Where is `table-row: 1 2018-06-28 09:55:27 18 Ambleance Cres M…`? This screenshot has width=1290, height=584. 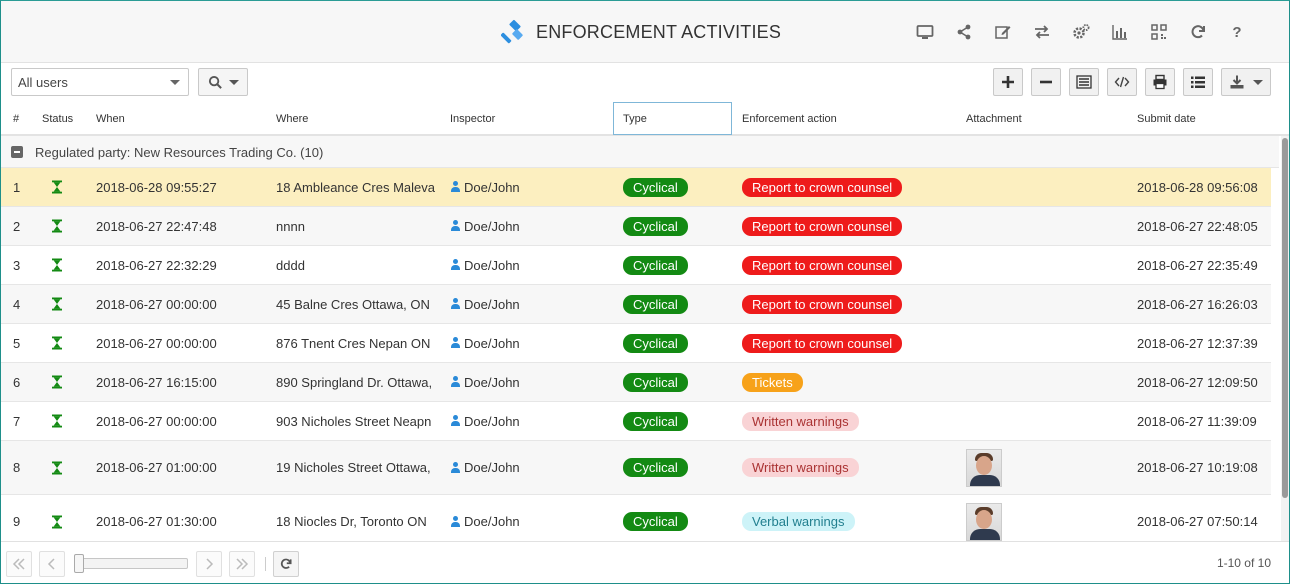
table-row: 1 2018-06-28 09:55:27 18 Ambleance Cres M… is located at coordinates (636, 187).